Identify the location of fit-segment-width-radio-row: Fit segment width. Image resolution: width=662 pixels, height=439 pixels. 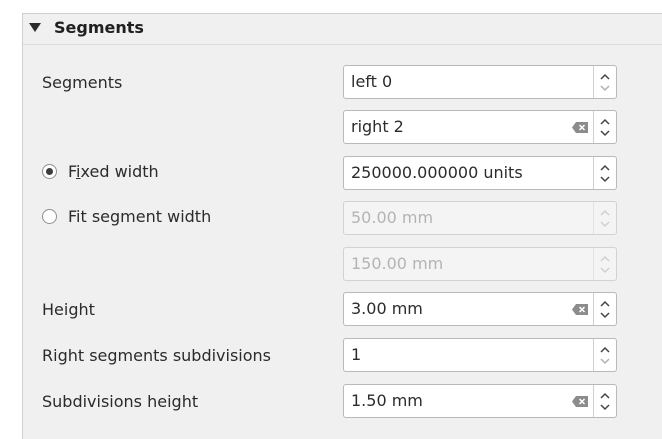
(126, 216).